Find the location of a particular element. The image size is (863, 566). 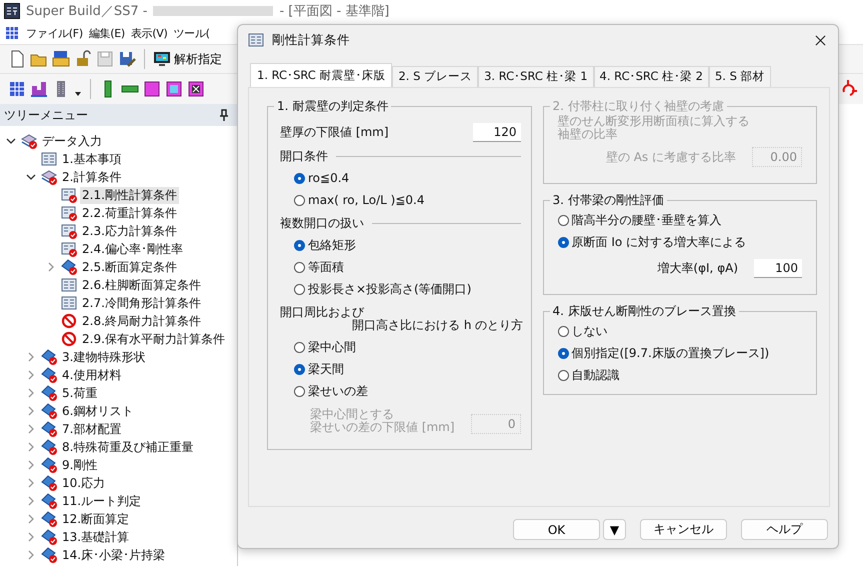

tree-item: 14.床･小梁･片持梁 is located at coordinates (114, 555).